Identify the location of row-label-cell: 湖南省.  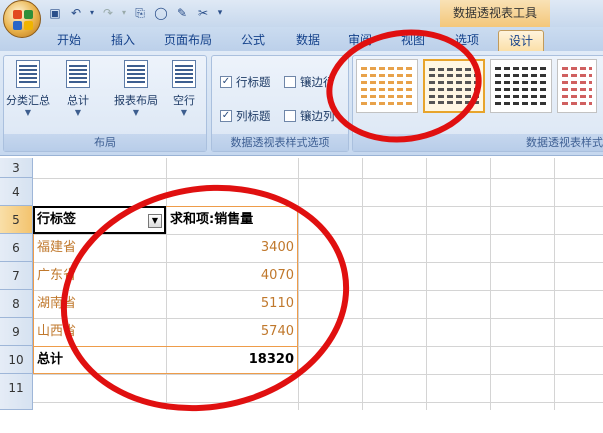
(99, 304).